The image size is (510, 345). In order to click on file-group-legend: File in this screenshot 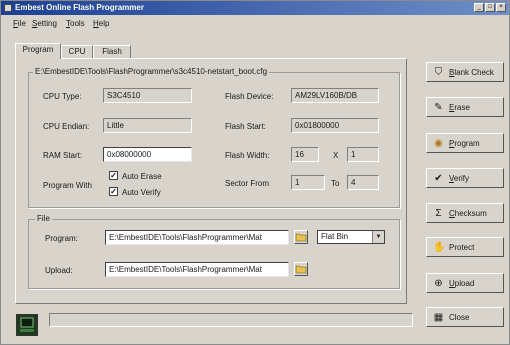, I will do `click(43, 218)`.